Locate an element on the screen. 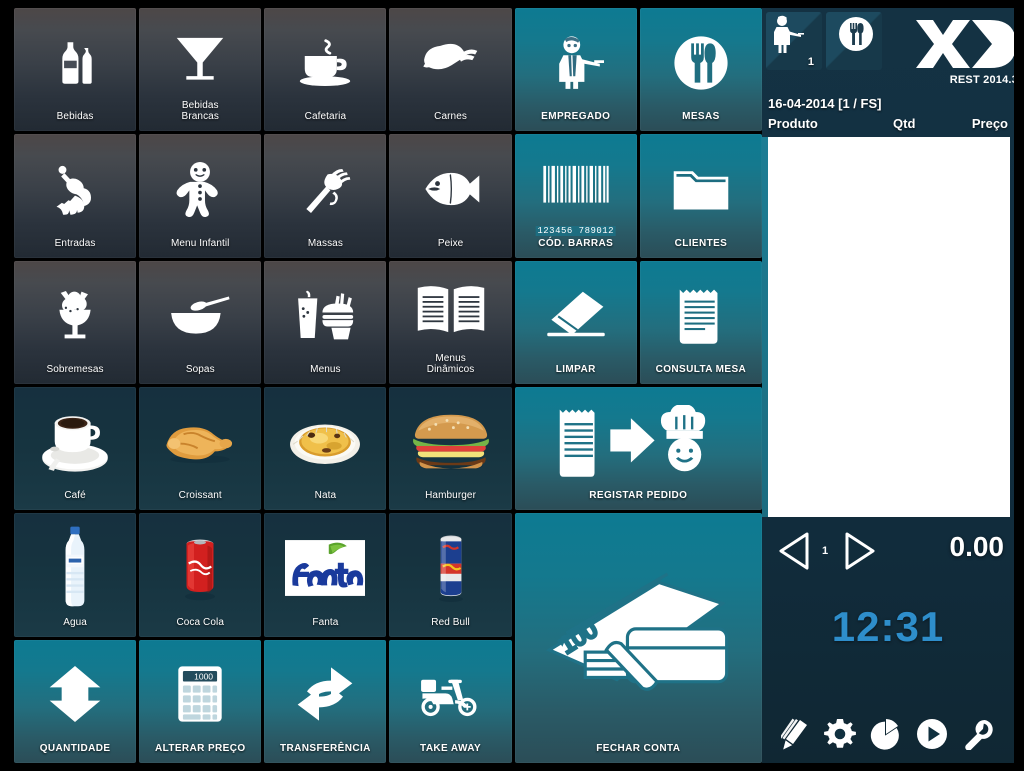 This screenshot has width=1024, height=771. tile-folder: CLIENTES is located at coordinates (700, 196).